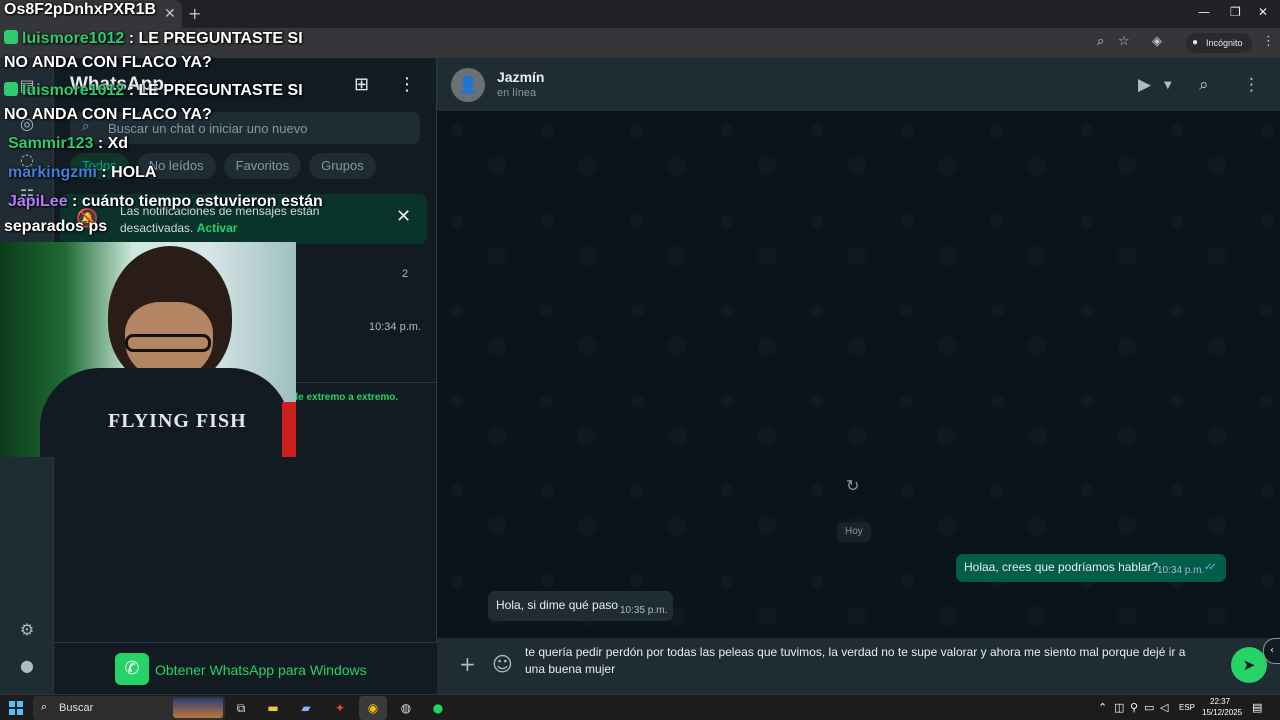  I want to click on profile-icon: ●, so click(27, 666).